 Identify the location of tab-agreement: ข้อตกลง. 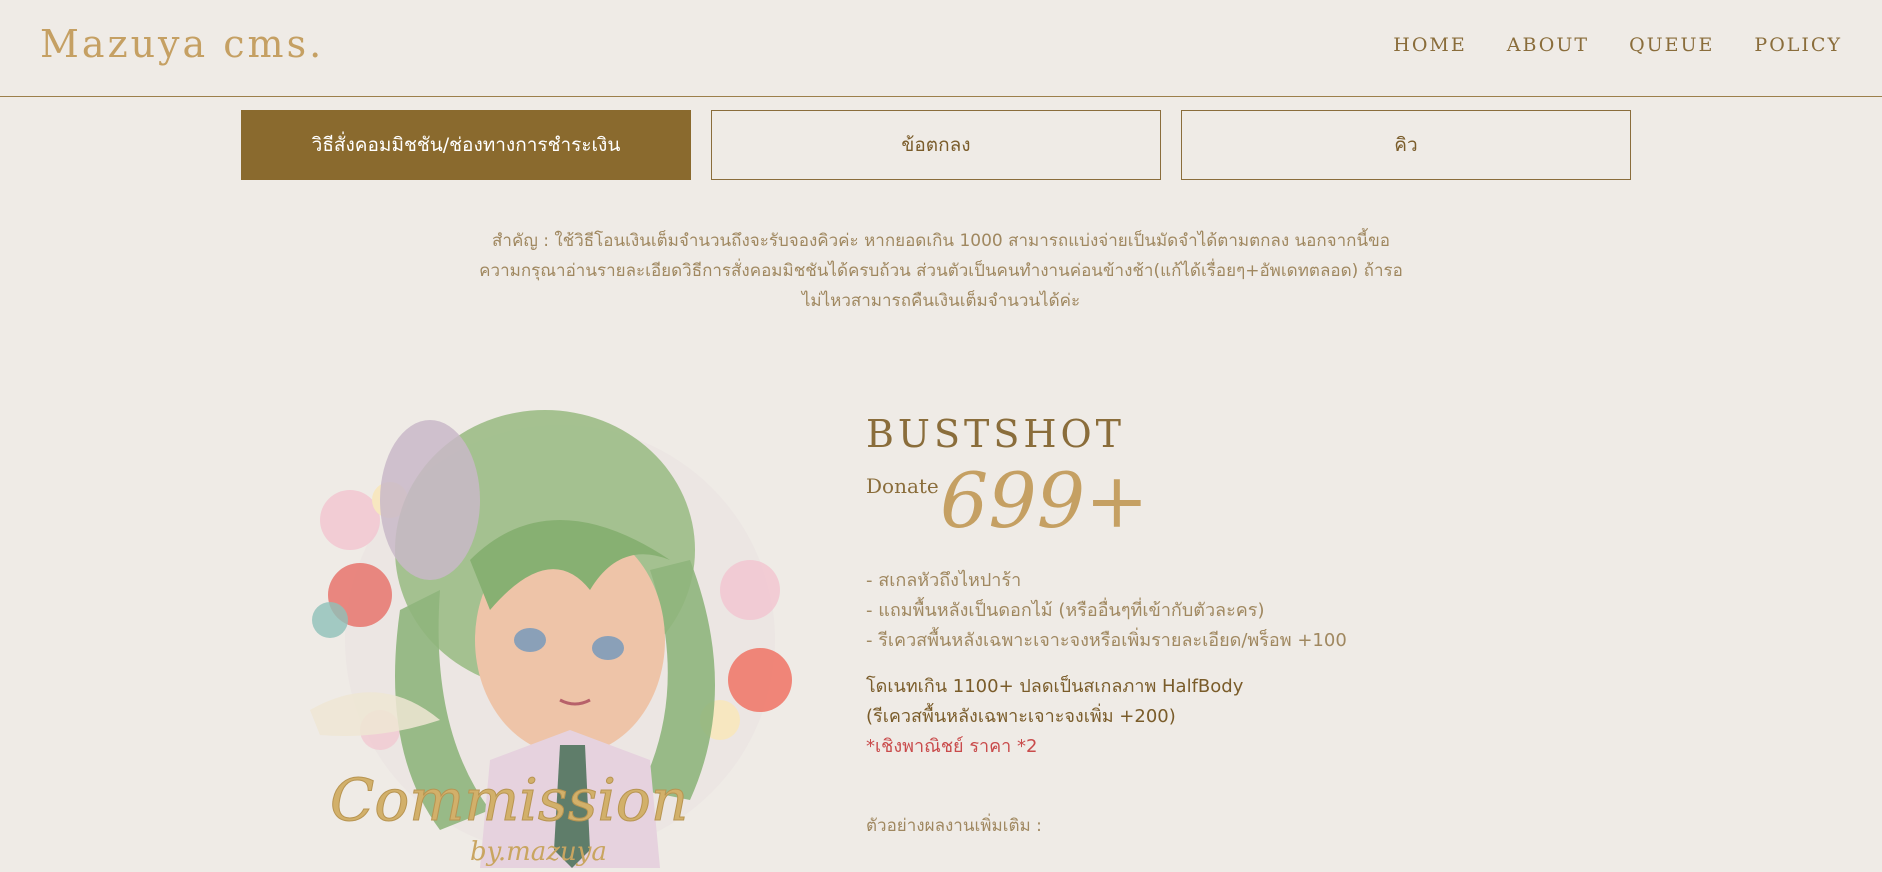
(936, 145).